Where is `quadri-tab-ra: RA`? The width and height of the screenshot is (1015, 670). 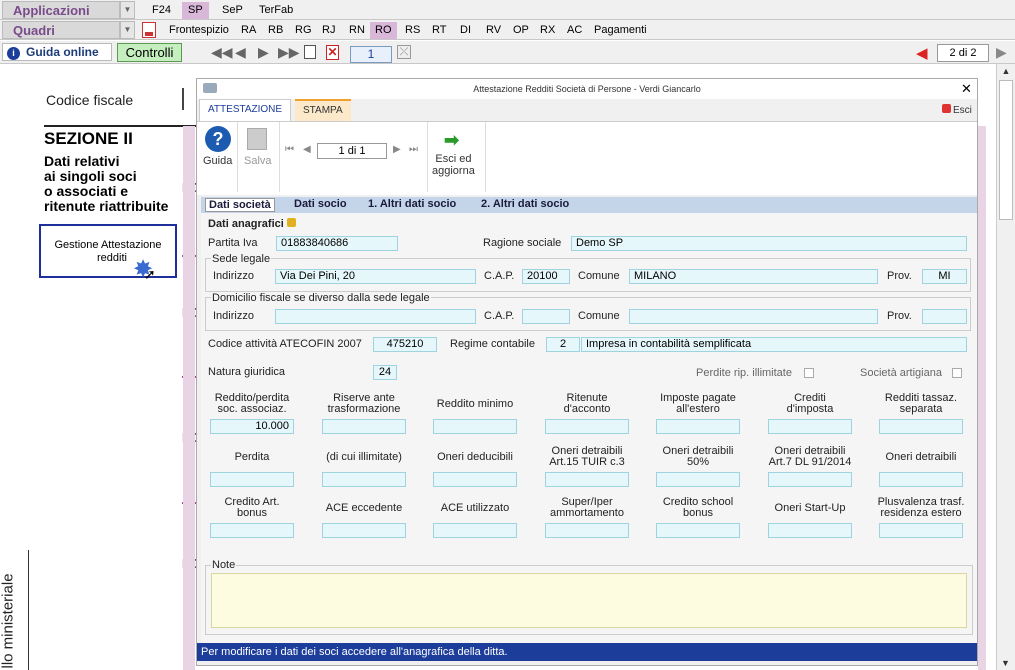 quadri-tab-ra: RA is located at coordinates (248, 30).